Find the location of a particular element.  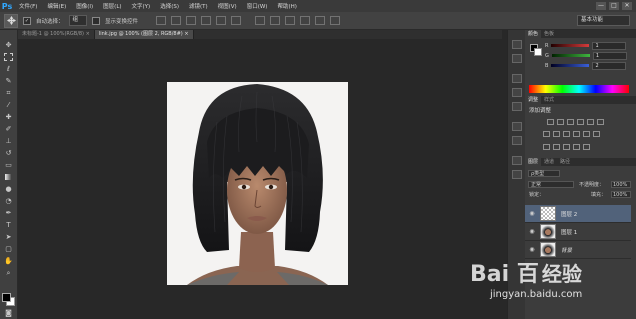

red-value-input: 1 is located at coordinates (609, 45).